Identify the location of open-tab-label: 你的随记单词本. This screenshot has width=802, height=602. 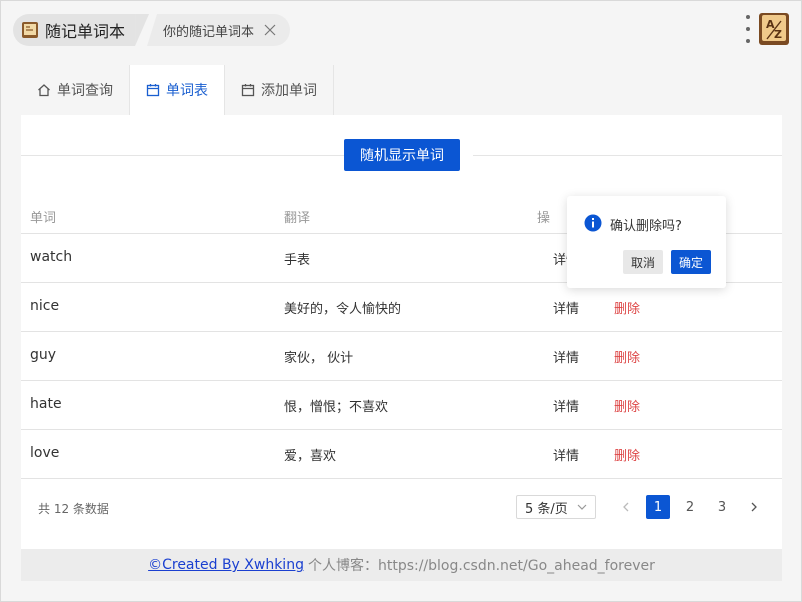
(209, 32).